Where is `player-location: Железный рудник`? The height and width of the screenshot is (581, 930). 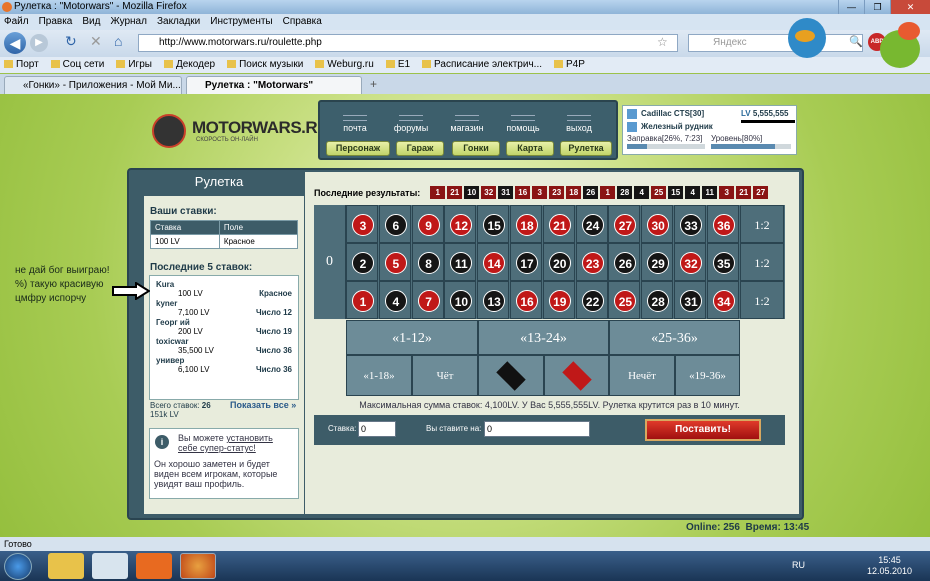
player-location: Железный рудник is located at coordinates (677, 126).